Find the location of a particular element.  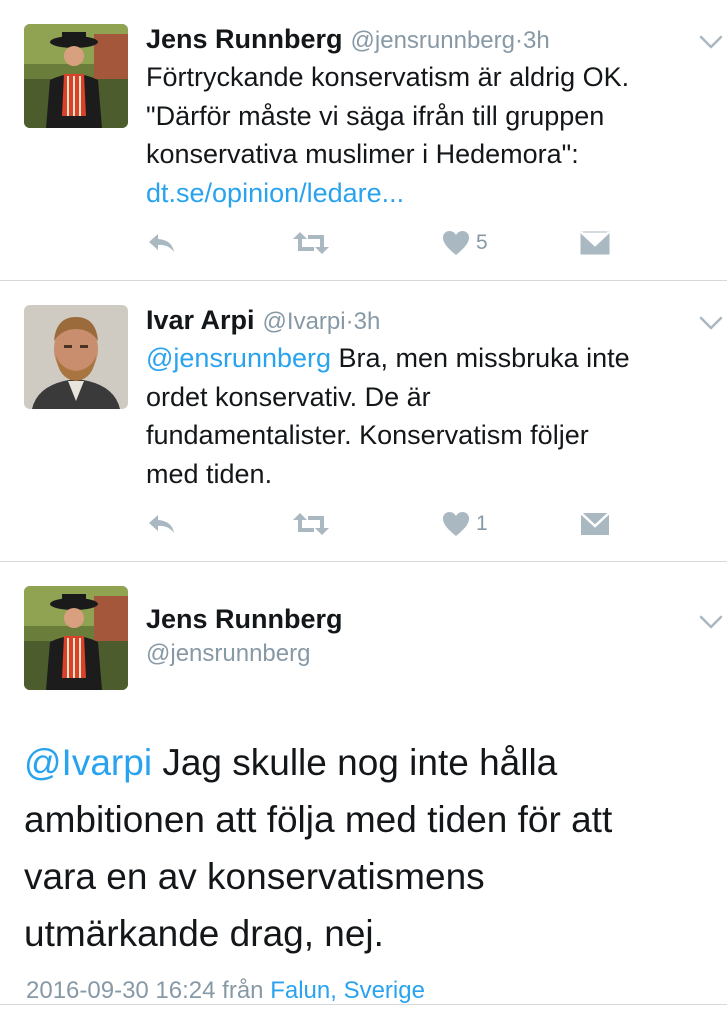

tweet-text-line: konservativa muslimer i Hedemora": is located at coordinates (362, 154).